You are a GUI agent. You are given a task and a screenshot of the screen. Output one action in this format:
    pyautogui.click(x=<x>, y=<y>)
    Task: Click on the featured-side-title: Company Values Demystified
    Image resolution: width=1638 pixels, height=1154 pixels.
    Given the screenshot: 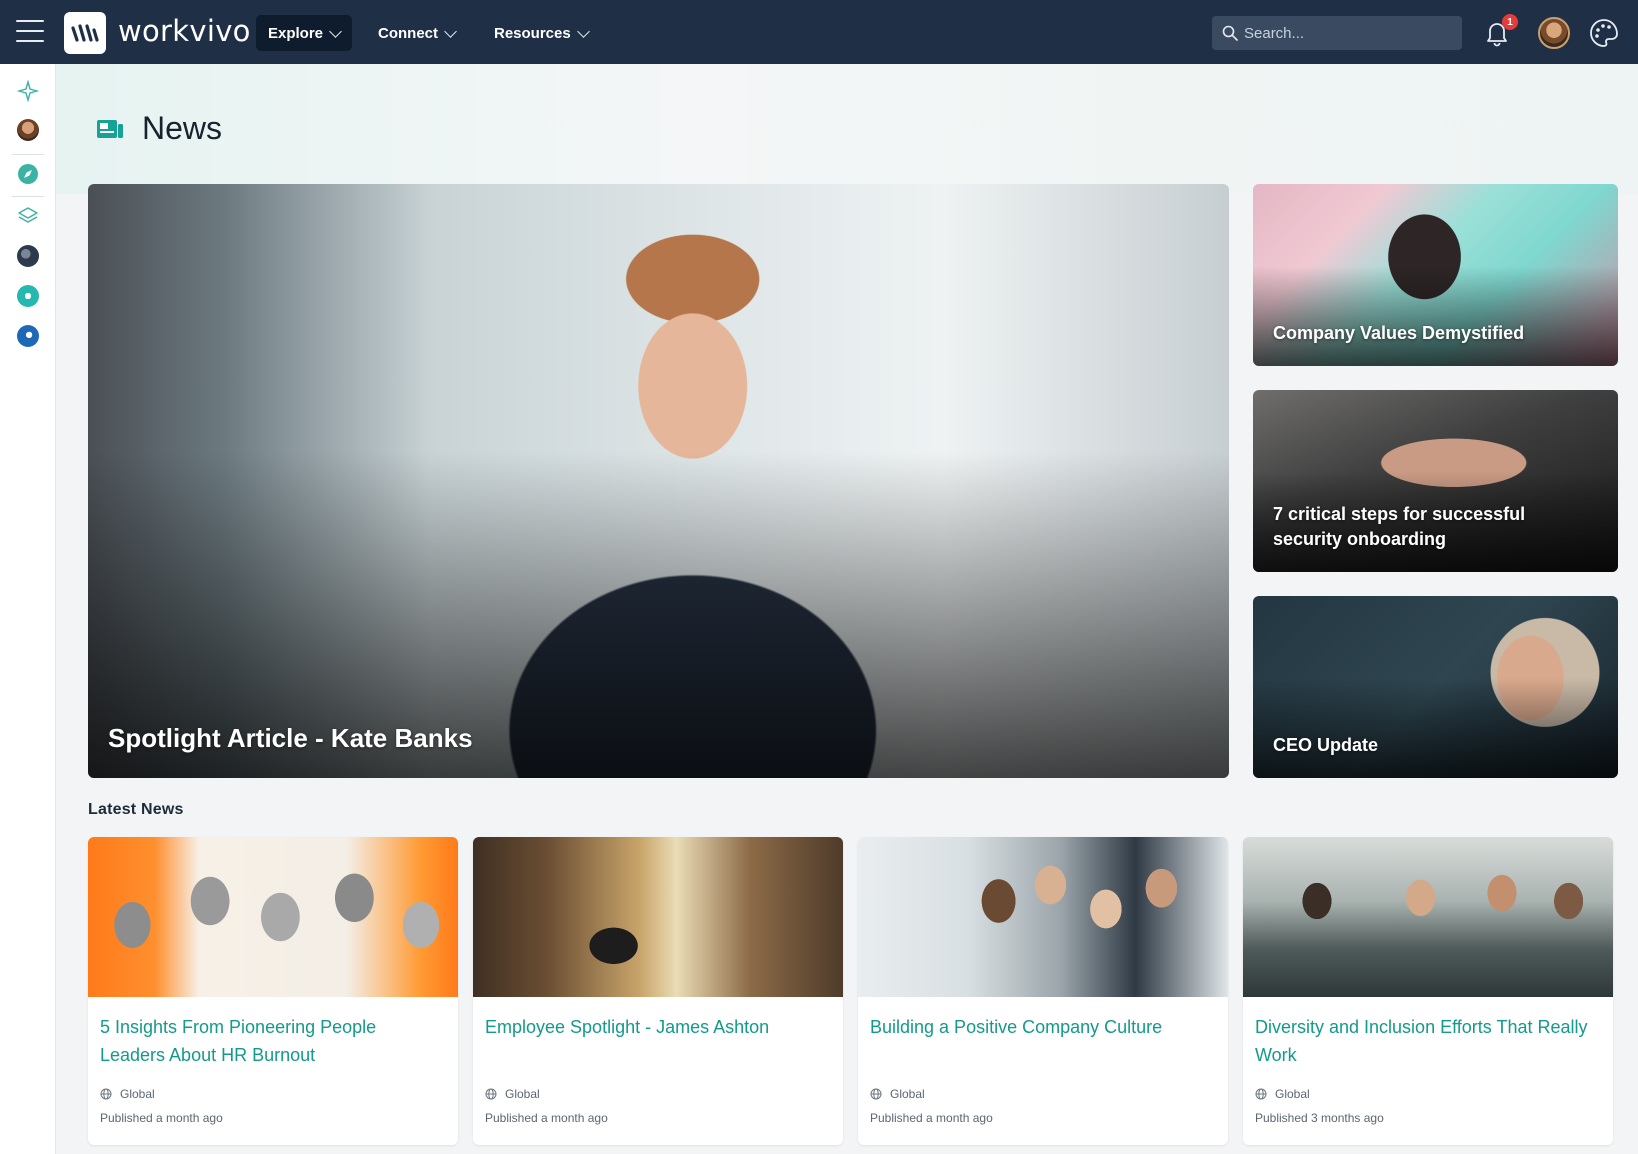 What is the action you would take?
    pyautogui.click(x=1399, y=332)
    